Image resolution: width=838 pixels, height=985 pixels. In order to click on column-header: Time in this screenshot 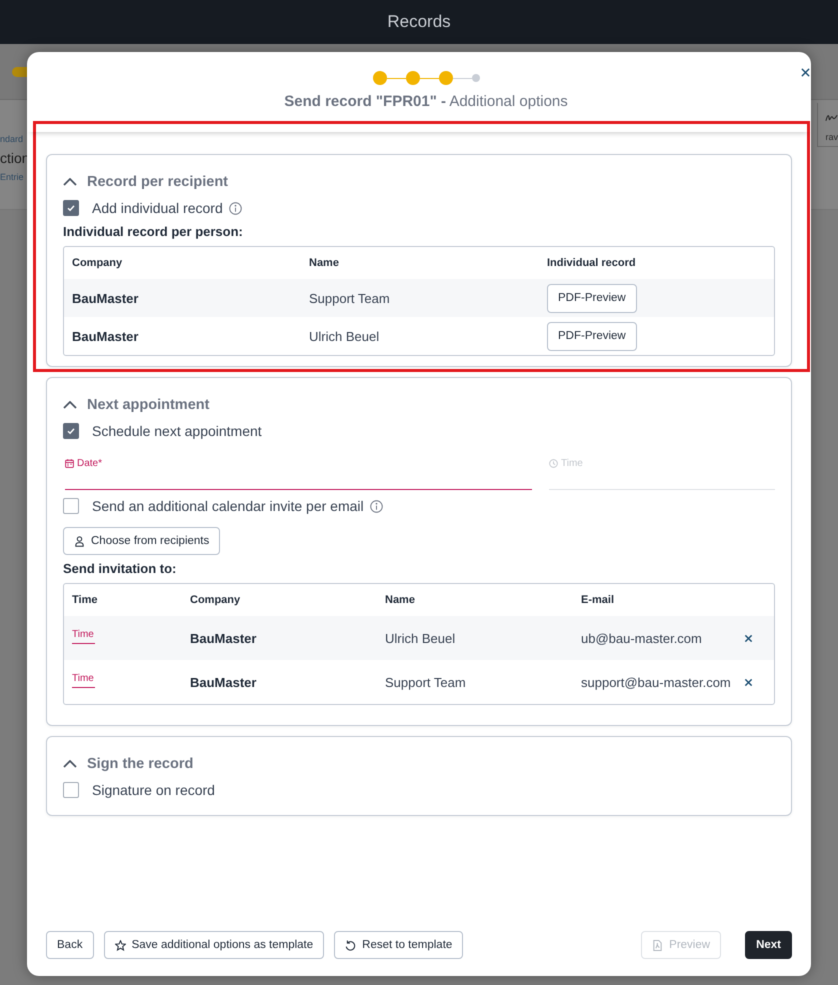, I will do `click(84, 600)`.